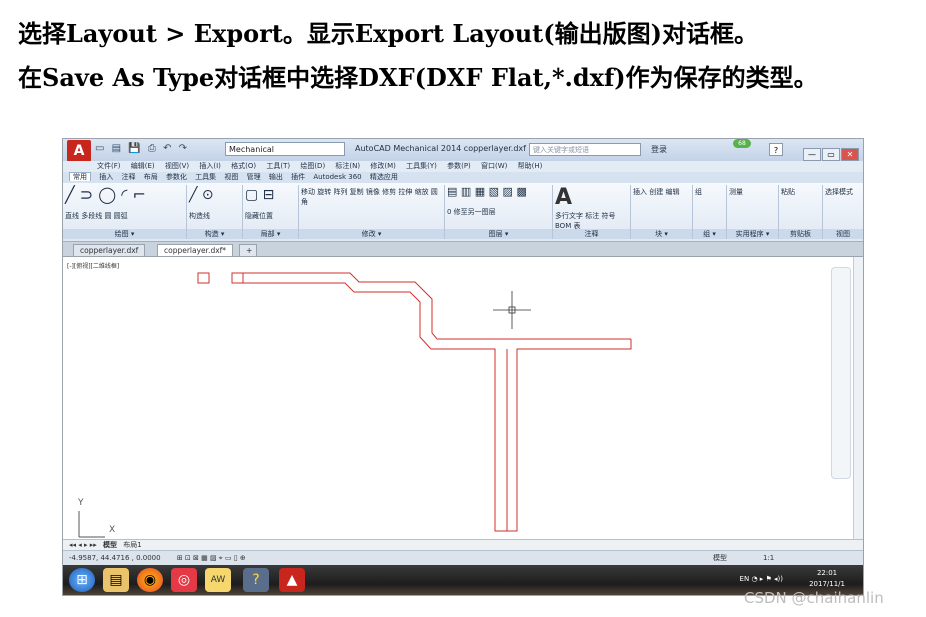 The width and height of the screenshot is (926, 617). What do you see at coordinates (270, 216) in the screenshot?
I see `ribbon-group-tools: 隐藏位置` at bounding box center [270, 216].